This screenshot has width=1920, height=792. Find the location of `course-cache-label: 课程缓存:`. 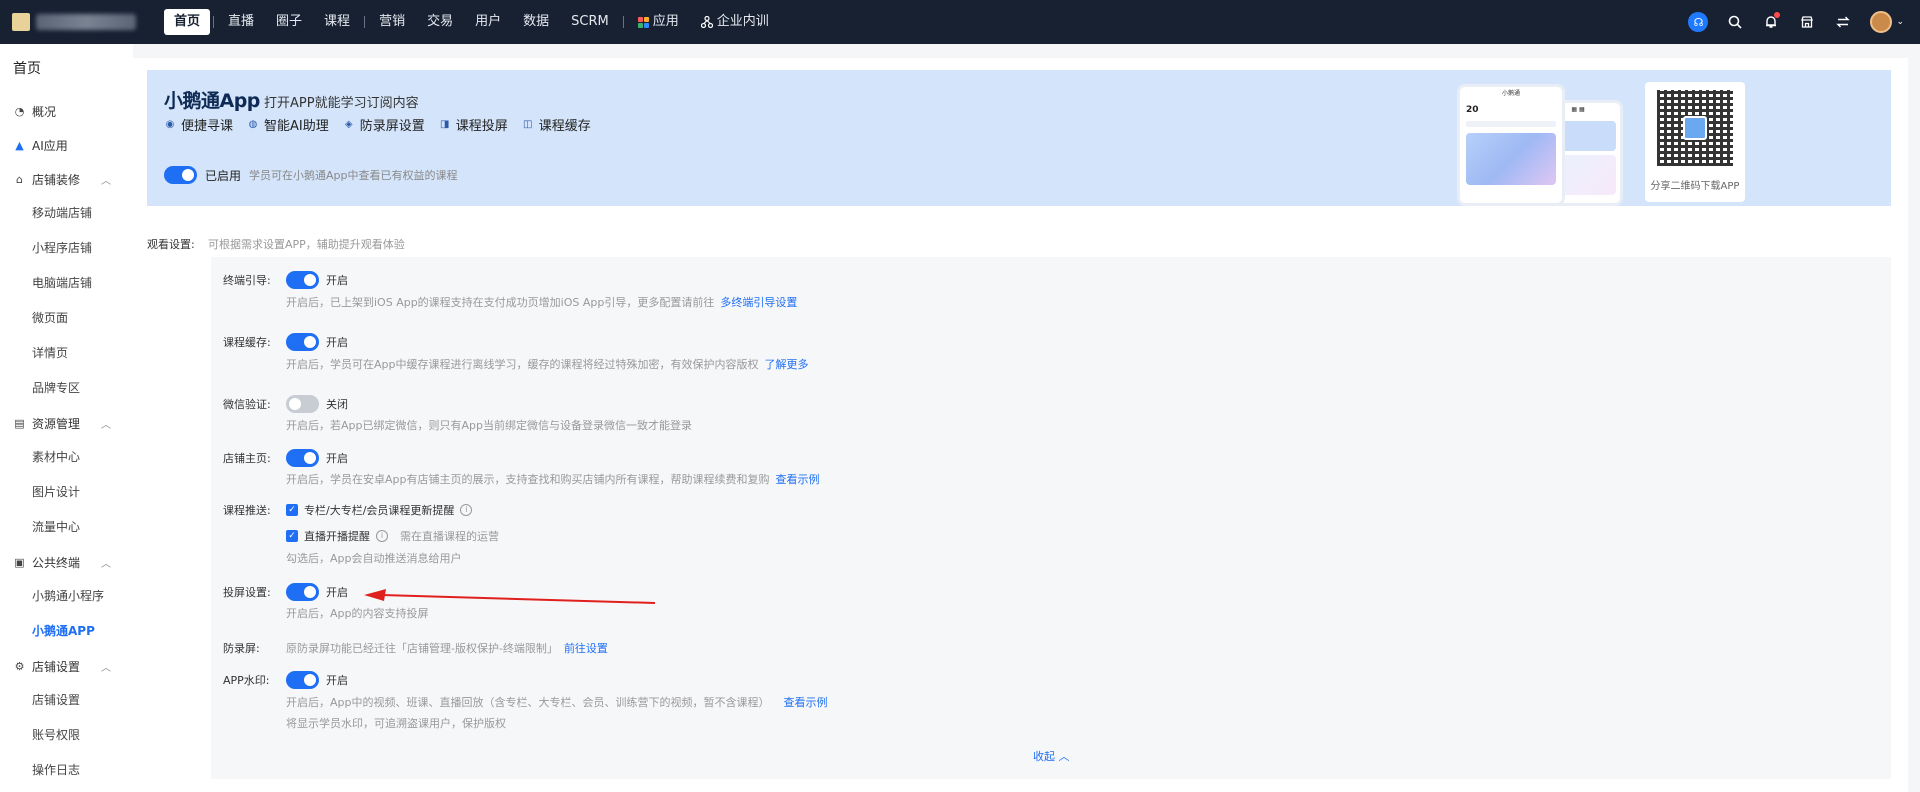

course-cache-label: 课程缓存: is located at coordinates (247, 342).